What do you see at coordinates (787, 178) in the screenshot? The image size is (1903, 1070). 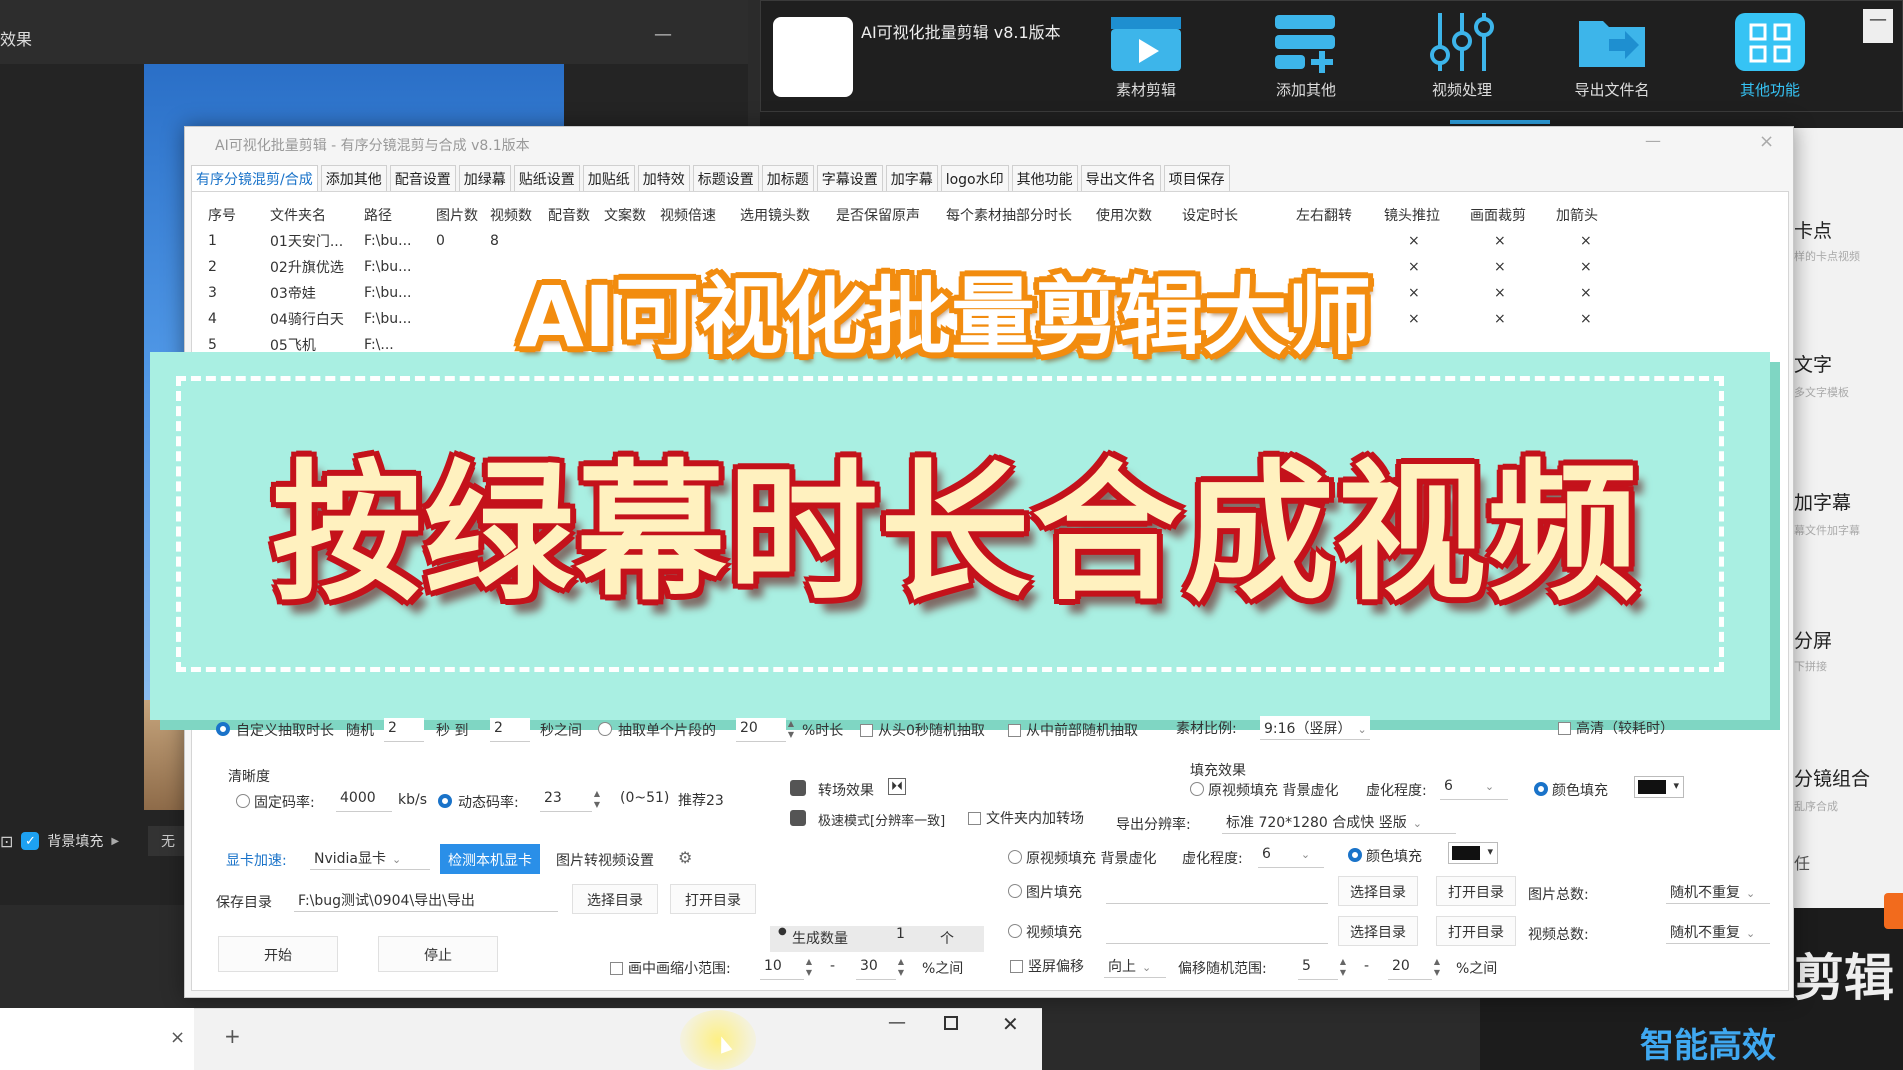 I see `tab-add-title: 加标题` at bounding box center [787, 178].